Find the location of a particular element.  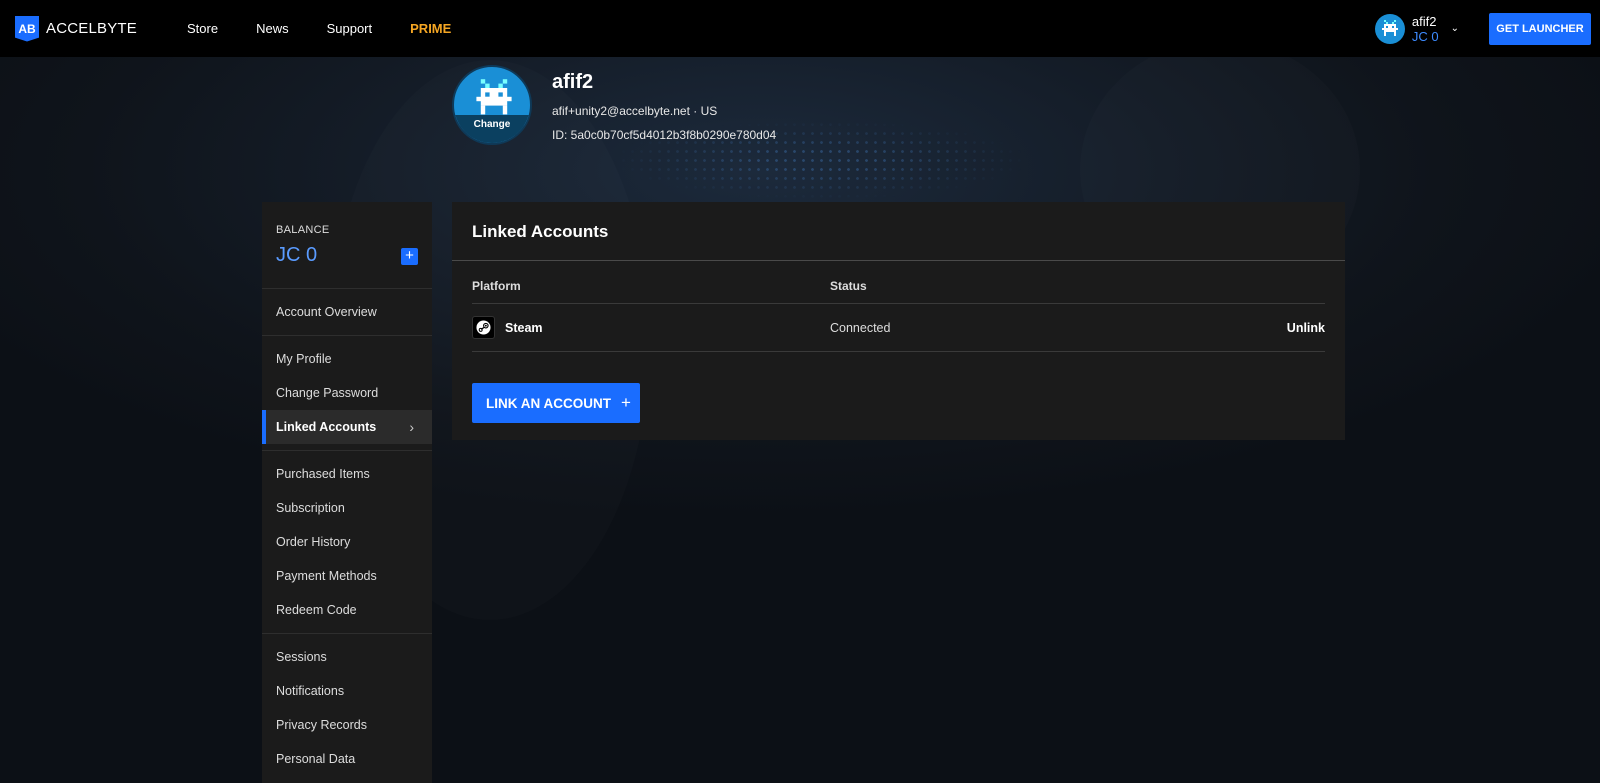

nav-links: Store News Support PRIME is located at coordinates (338, 28).